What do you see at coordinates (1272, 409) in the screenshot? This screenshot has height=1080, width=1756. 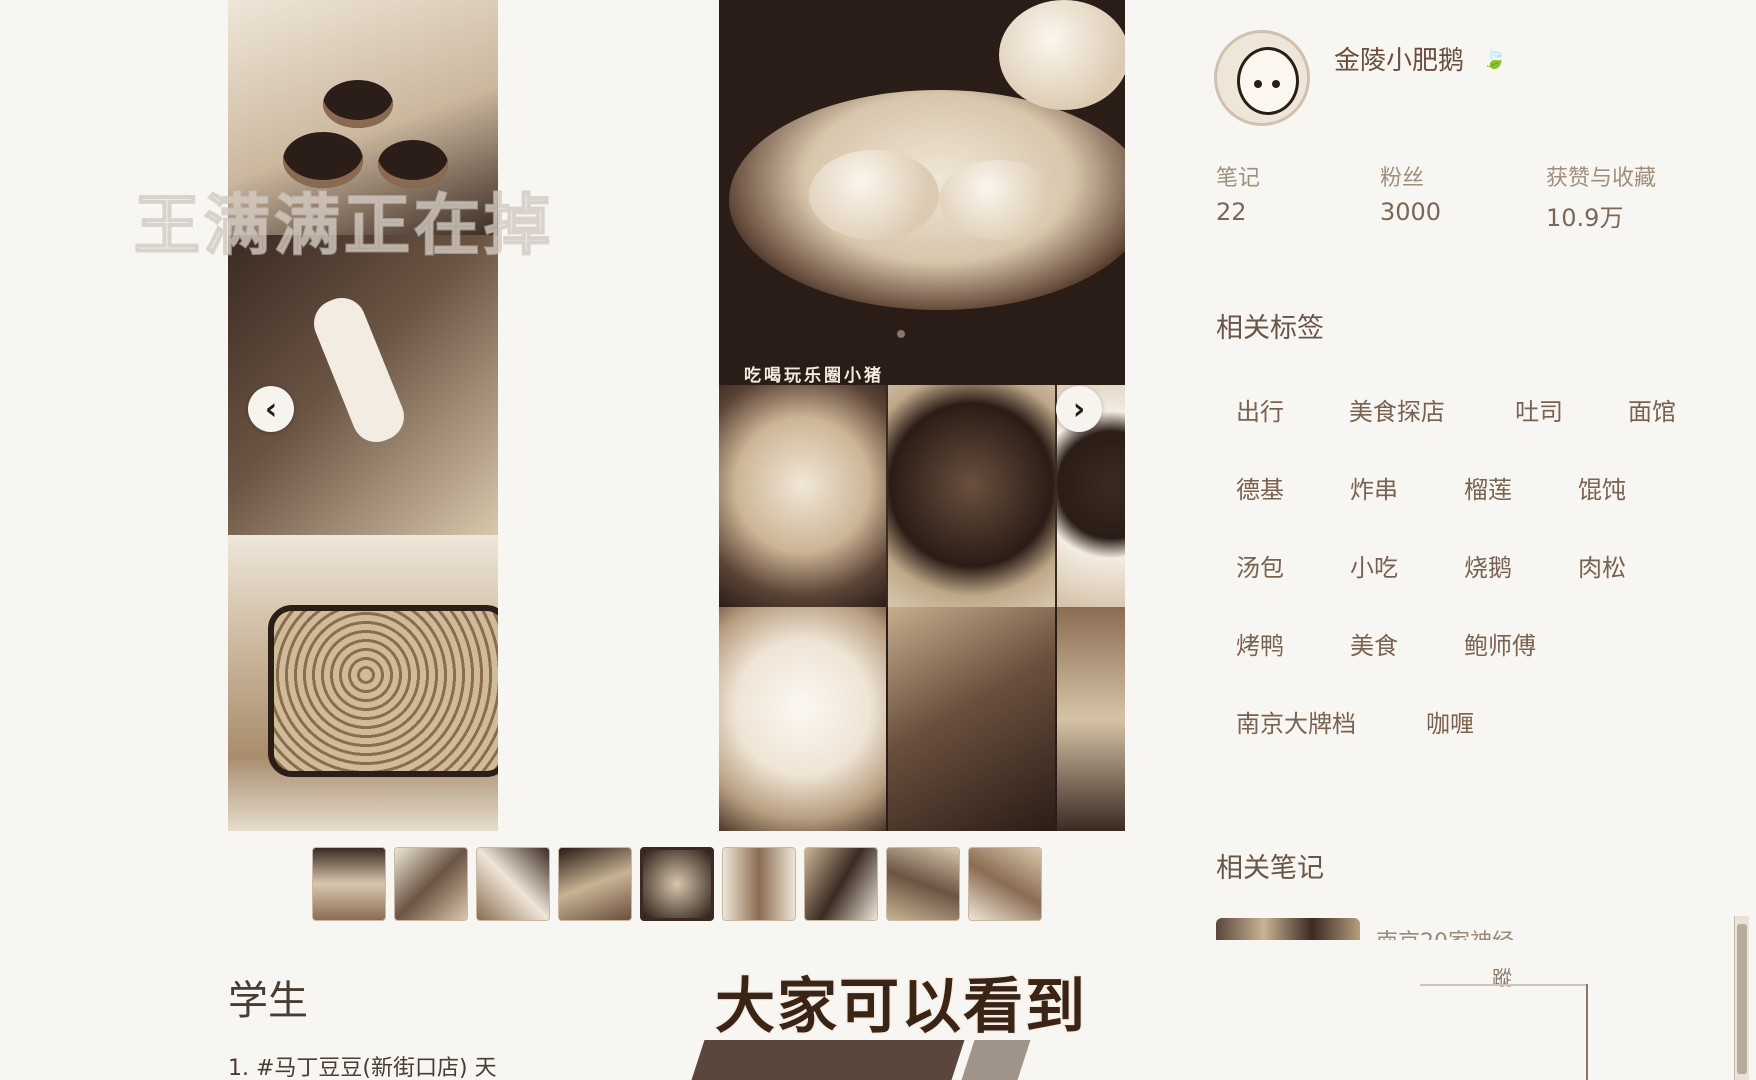 I see `tag-chip: 出行` at bounding box center [1272, 409].